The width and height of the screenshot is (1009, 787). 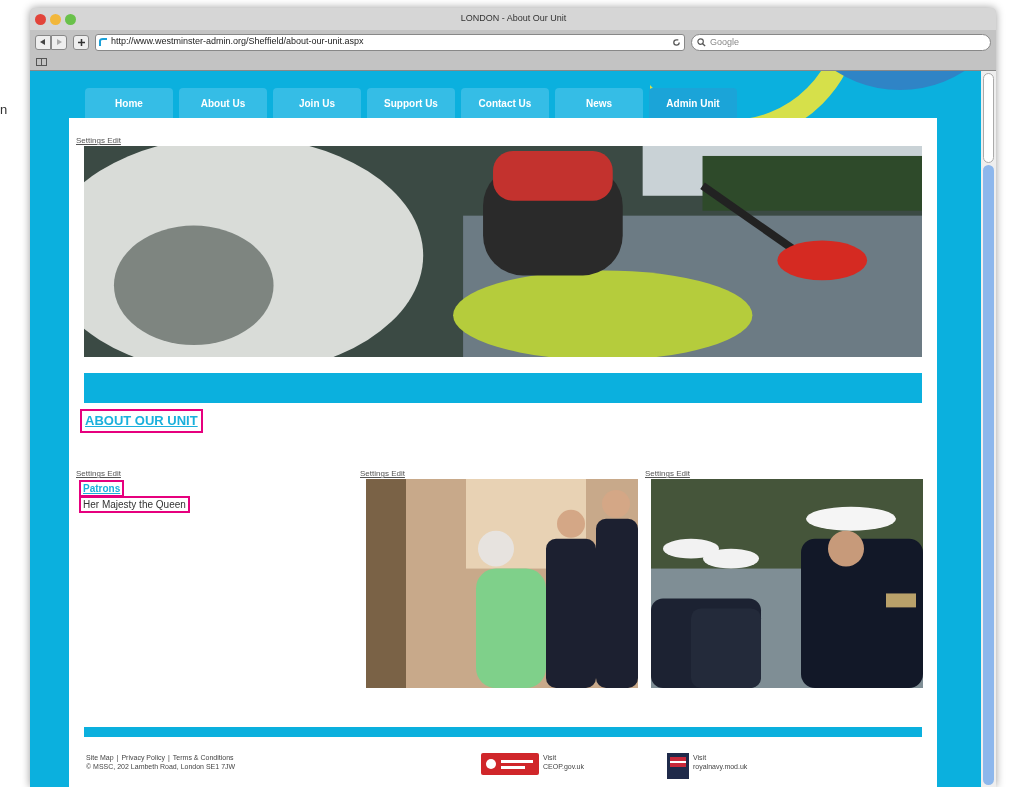 What do you see at coordinates (134, 504) in the screenshot?
I see `patron-name: Her Majesty the Queen` at bounding box center [134, 504].